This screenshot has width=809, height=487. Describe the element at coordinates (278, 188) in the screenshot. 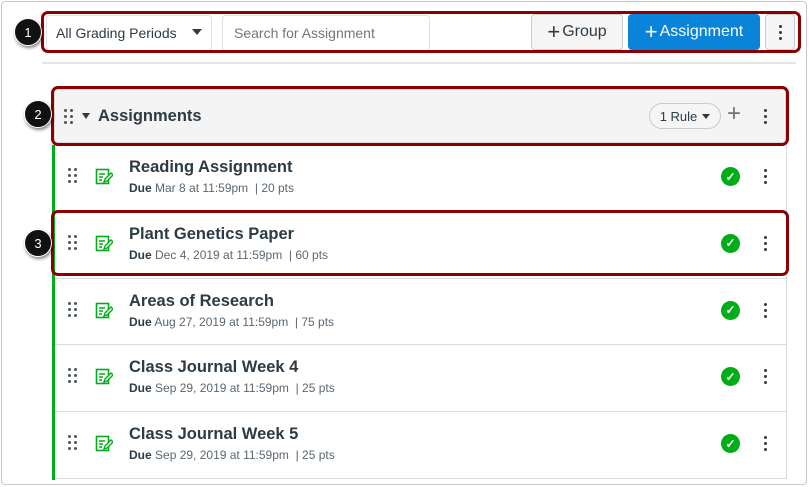

I see `points: 20 pts` at that location.